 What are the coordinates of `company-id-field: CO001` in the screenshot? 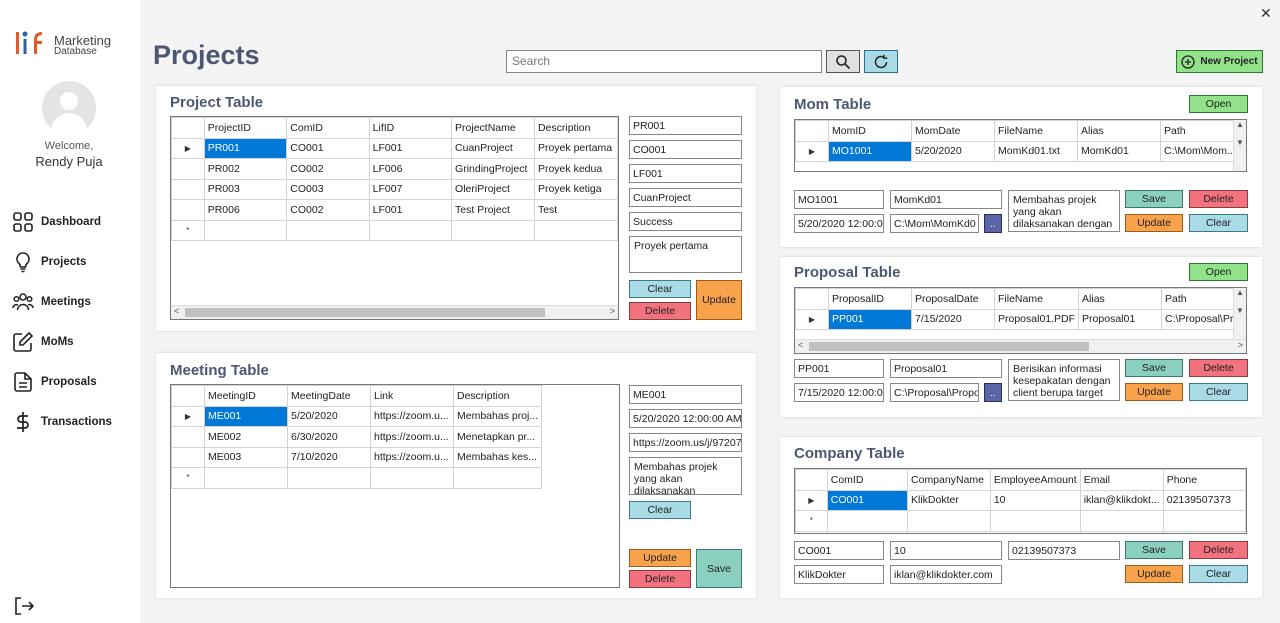 It's located at (839, 550).